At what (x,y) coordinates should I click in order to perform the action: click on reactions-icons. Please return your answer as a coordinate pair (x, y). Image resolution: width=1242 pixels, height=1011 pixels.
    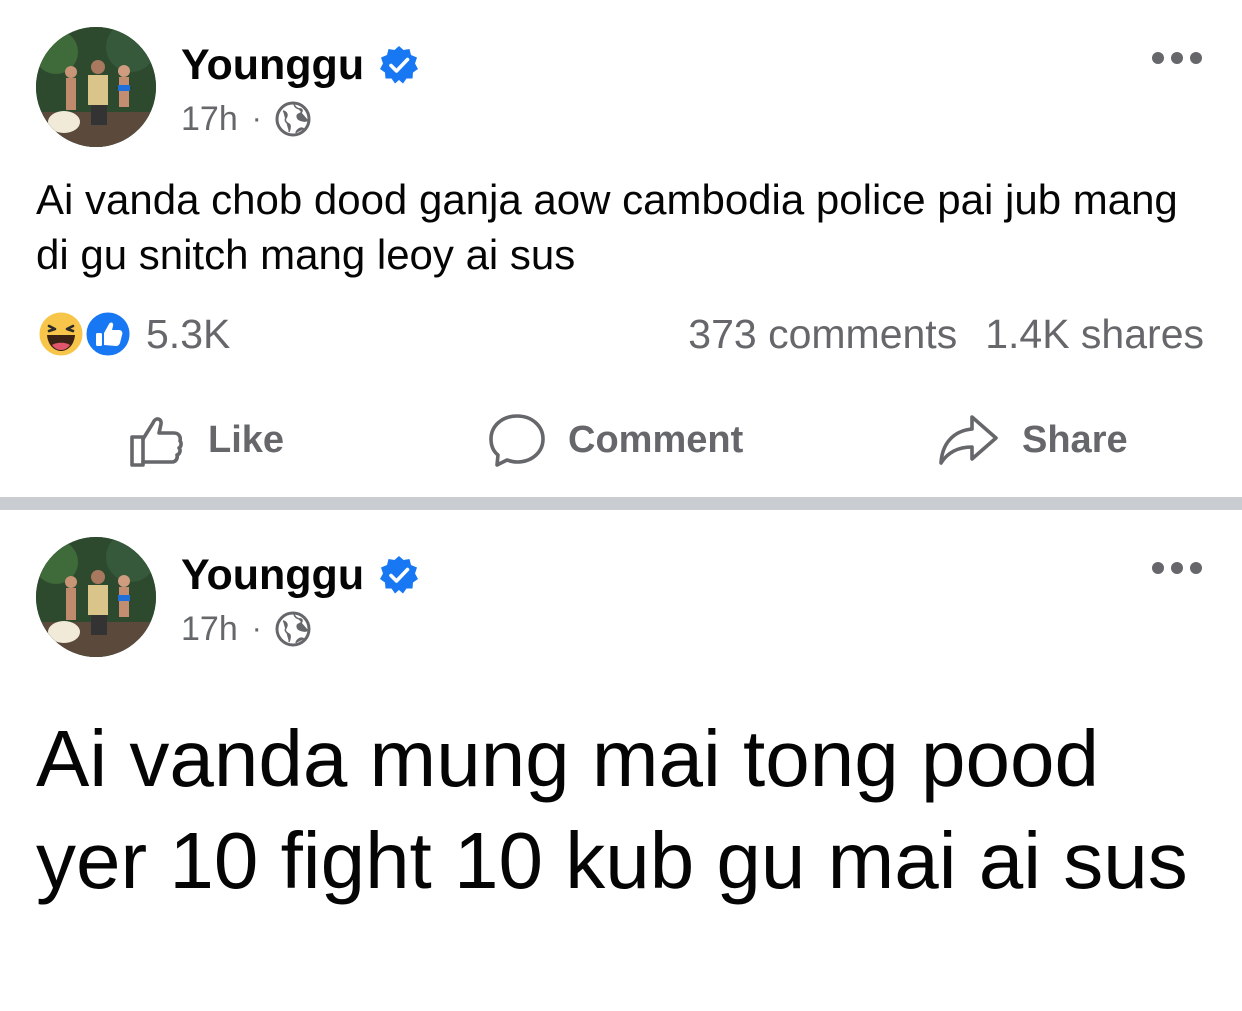
    Looking at the image, I should click on (84, 334).